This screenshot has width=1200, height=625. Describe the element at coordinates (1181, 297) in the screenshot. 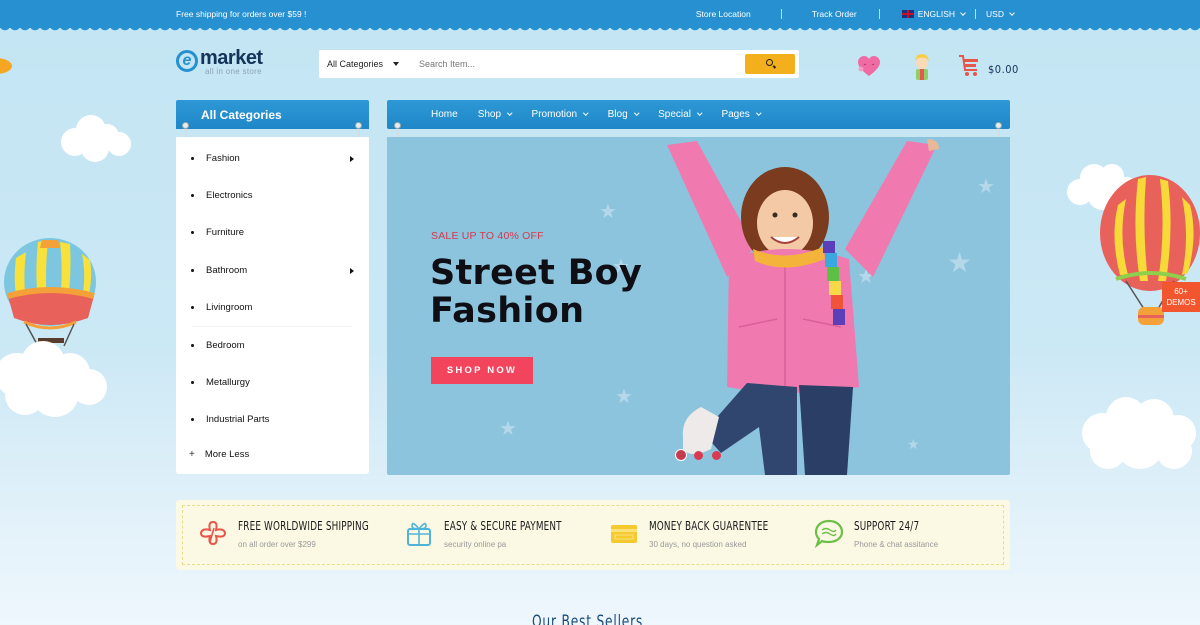

I see `demos-badge: 60+ DEMOS` at that location.